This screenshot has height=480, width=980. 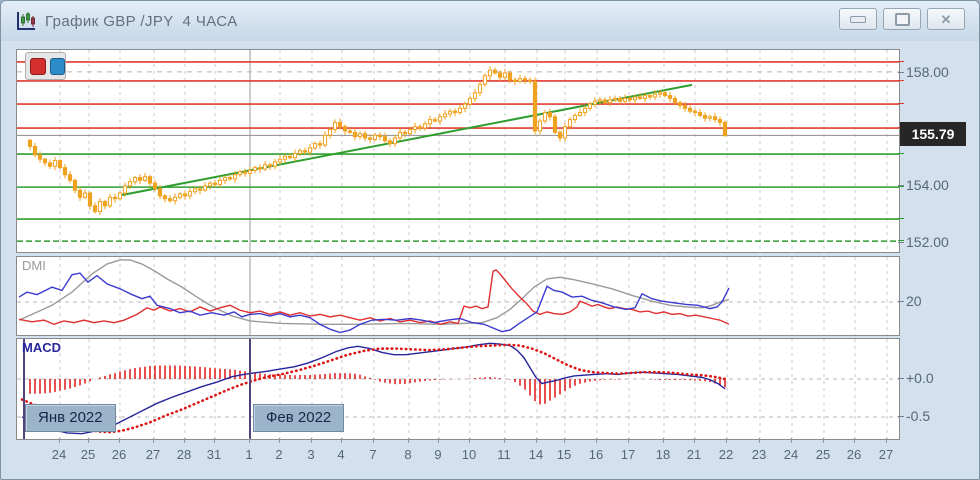 I want to click on dmi-axis-label: 20, so click(x=914, y=301).